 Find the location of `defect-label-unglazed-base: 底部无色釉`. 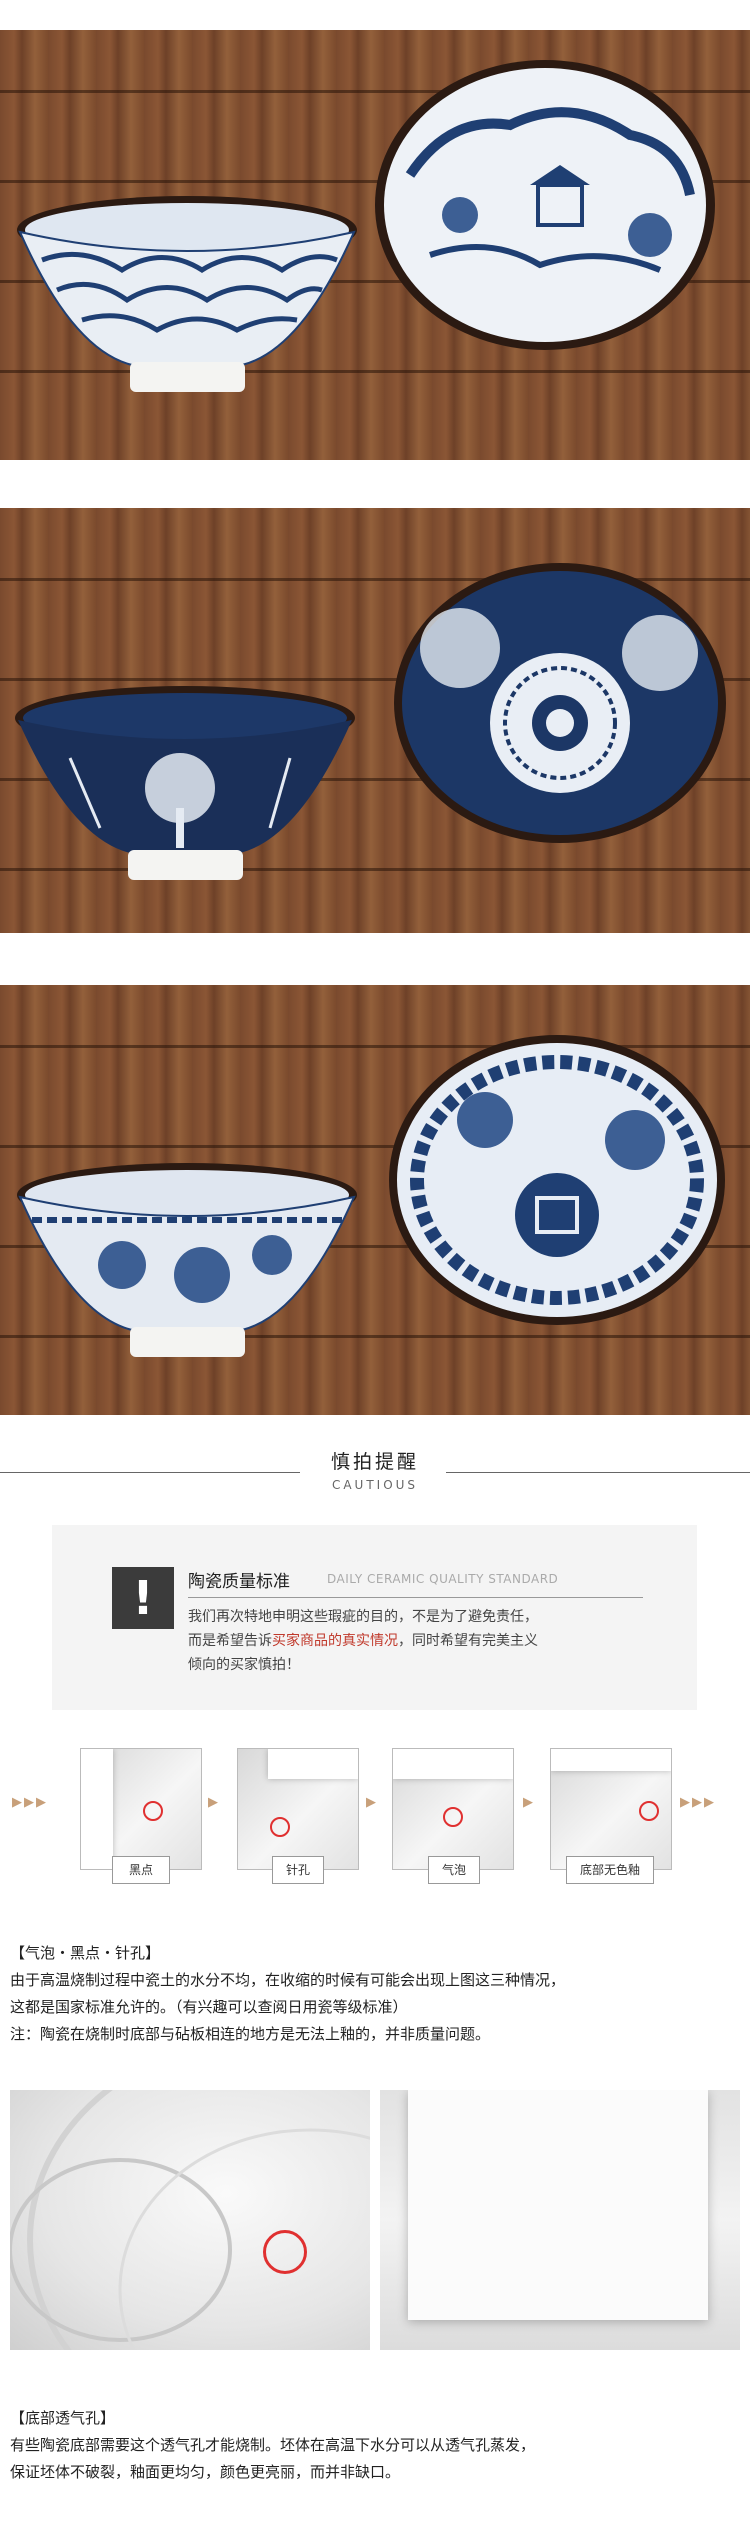

defect-label-unglazed-base: 底部无色釉 is located at coordinates (610, 1870).